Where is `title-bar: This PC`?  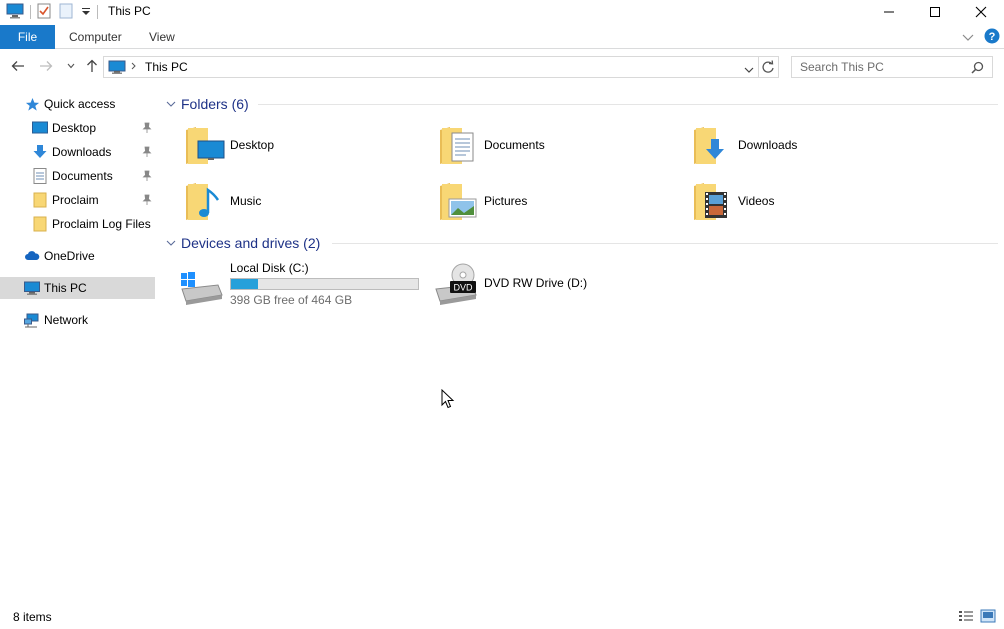 title-bar: This PC is located at coordinates (502, 12).